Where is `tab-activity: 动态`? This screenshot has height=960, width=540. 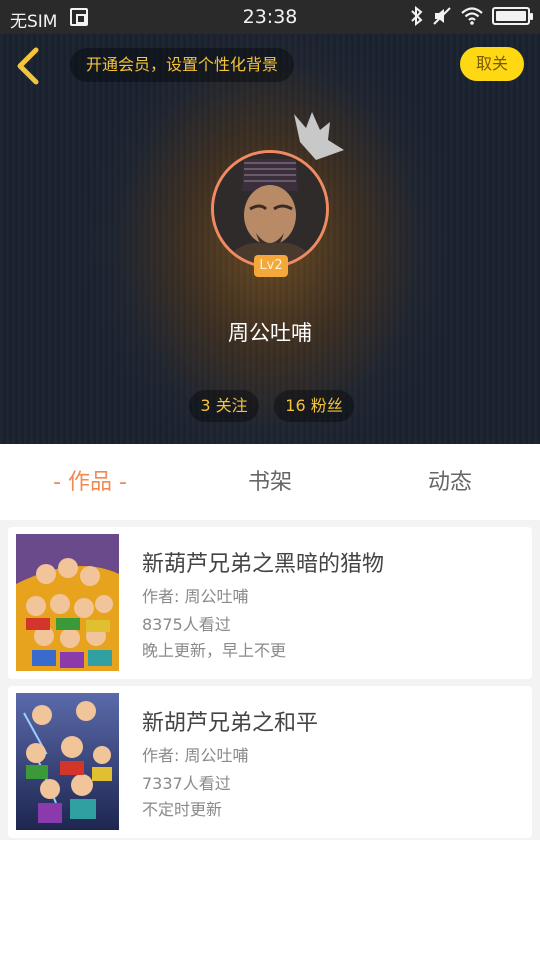
tab-activity: 动态 is located at coordinates (450, 482).